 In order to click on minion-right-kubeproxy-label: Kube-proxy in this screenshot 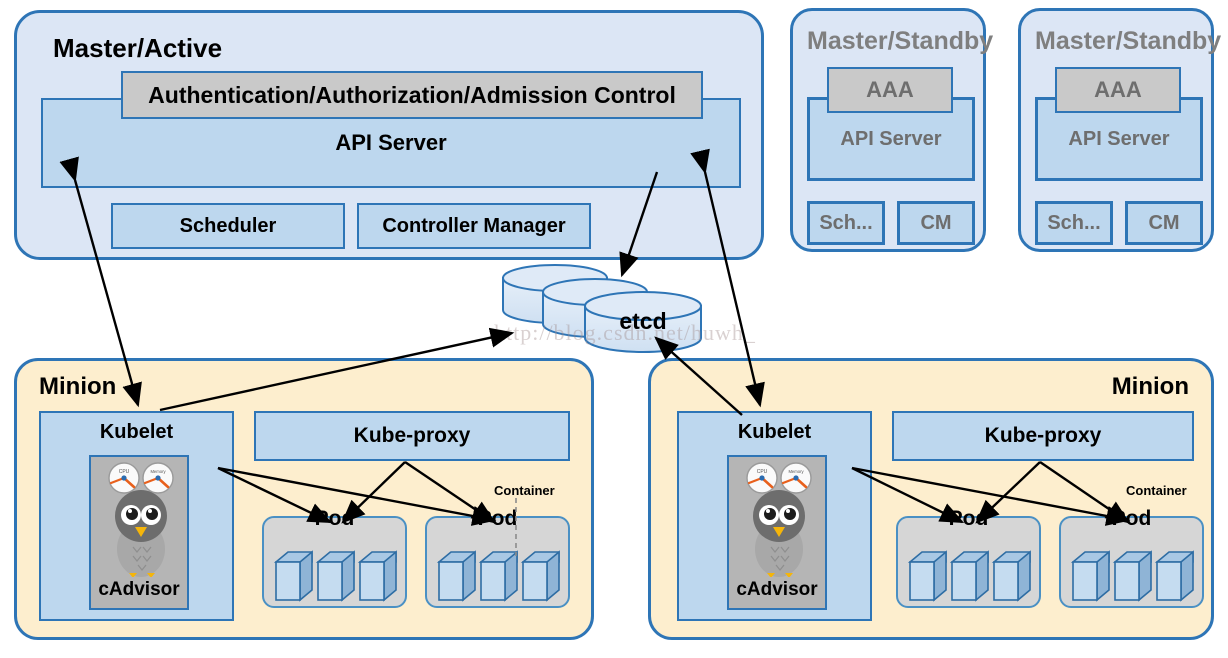, I will do `click(1043, 435)`.